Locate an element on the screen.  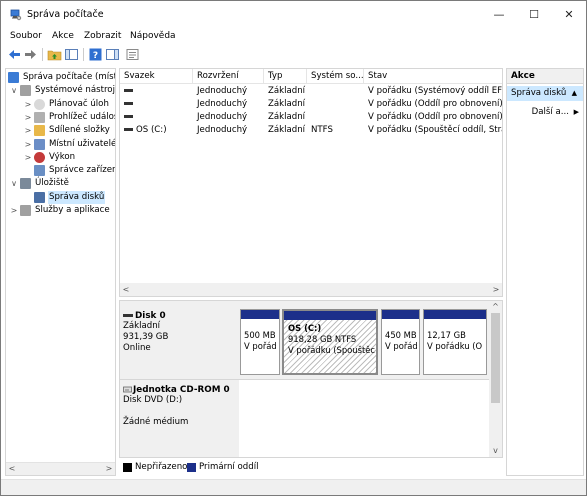
tree-horizontal-scrollbar: < > is located at coordinates (60, 468).